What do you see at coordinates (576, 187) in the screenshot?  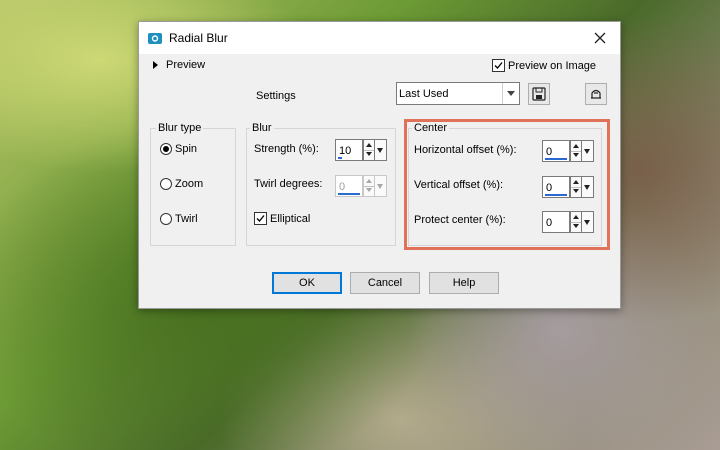 I see `vertical-offset-stepper` at bounding box center [576, 187].